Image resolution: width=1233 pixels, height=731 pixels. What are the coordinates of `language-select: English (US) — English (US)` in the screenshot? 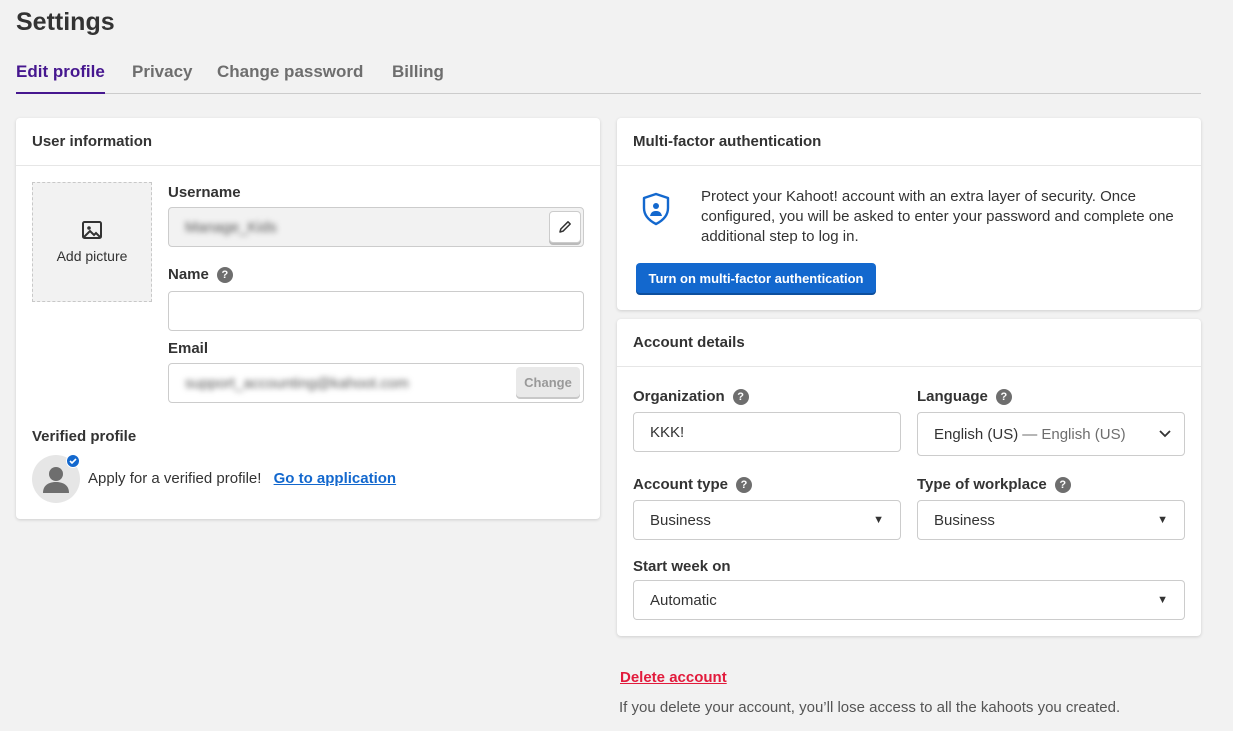 It's located at (1051, 434).